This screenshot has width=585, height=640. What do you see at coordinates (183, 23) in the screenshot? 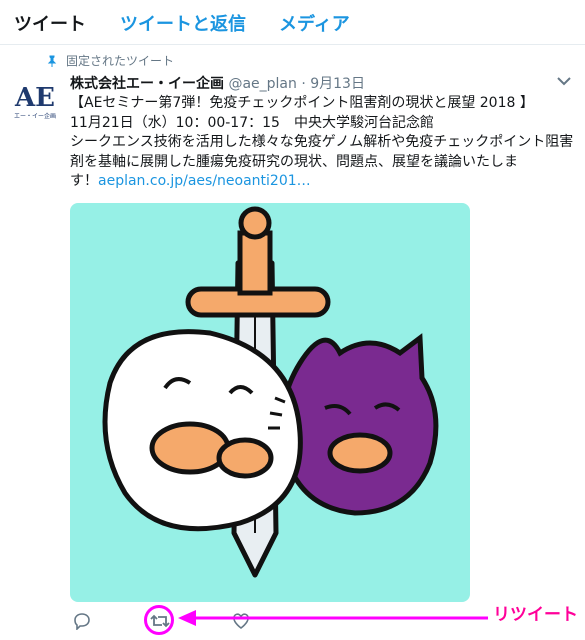
I see `tab-tweets-replies: ツイートと返信` at bounding box center [183, 23].